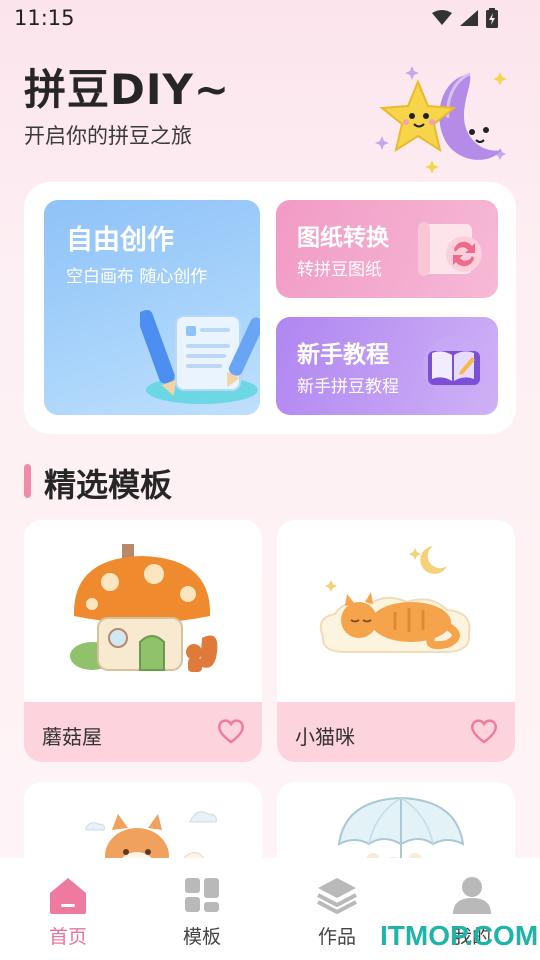 The image size is (540, 960). What do you see at coordinates (396, 732) in the screenshot?
I see `template-bar: 小猫咪` at bounding box center [396, 732].